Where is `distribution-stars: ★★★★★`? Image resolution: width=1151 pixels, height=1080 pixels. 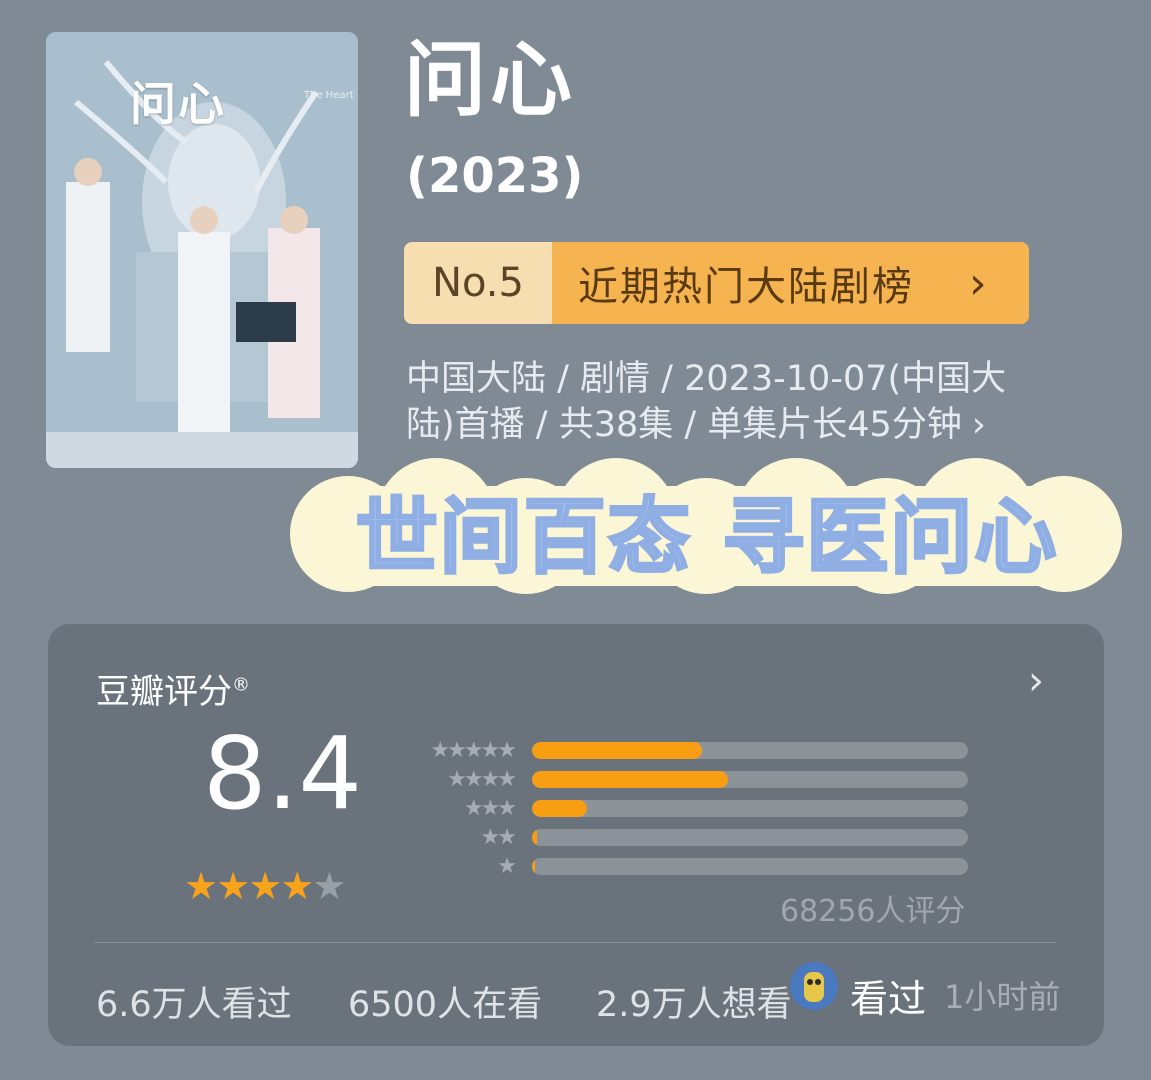 distribution-stars: ★★★★★ is located at coordinates (473, 750).